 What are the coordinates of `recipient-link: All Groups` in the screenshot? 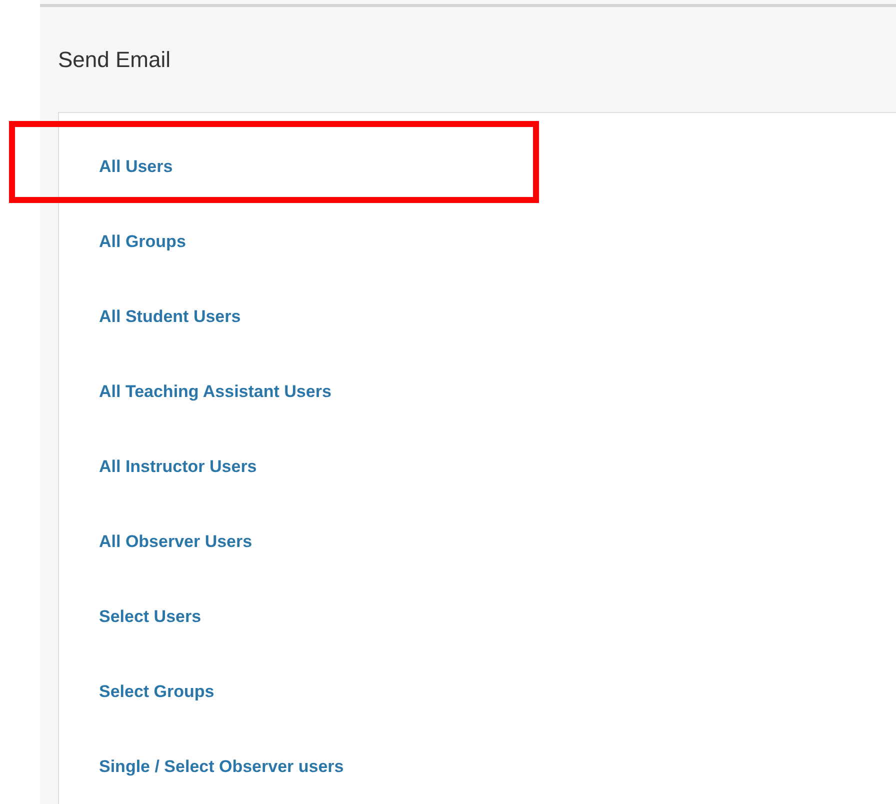 It's located at (142, 241).